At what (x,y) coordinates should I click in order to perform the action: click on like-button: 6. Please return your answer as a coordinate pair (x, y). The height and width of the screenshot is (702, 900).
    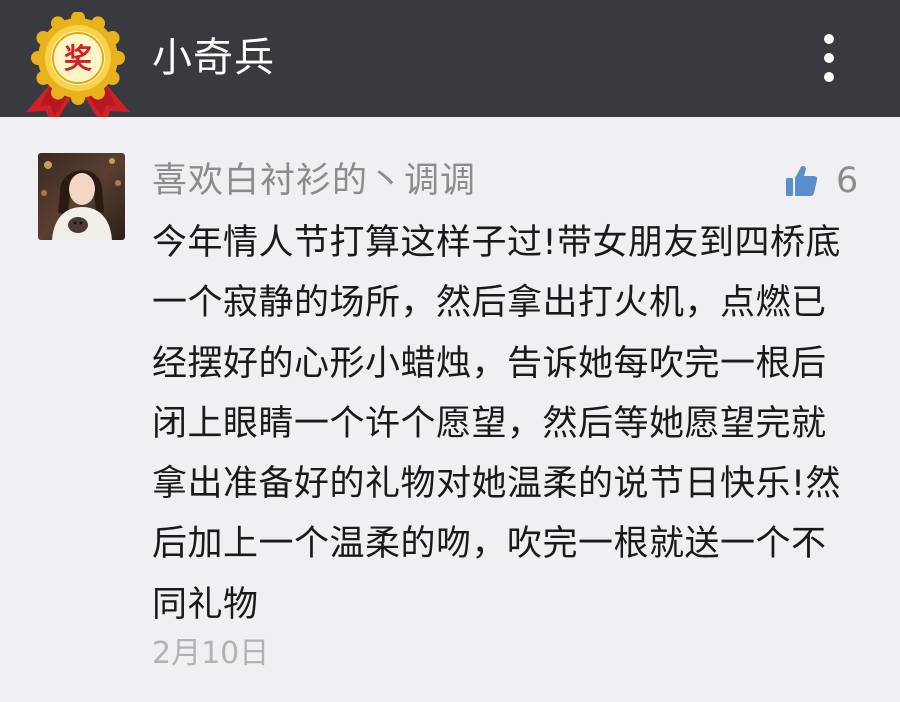
    Looking at the image, I should click on (821, 181).